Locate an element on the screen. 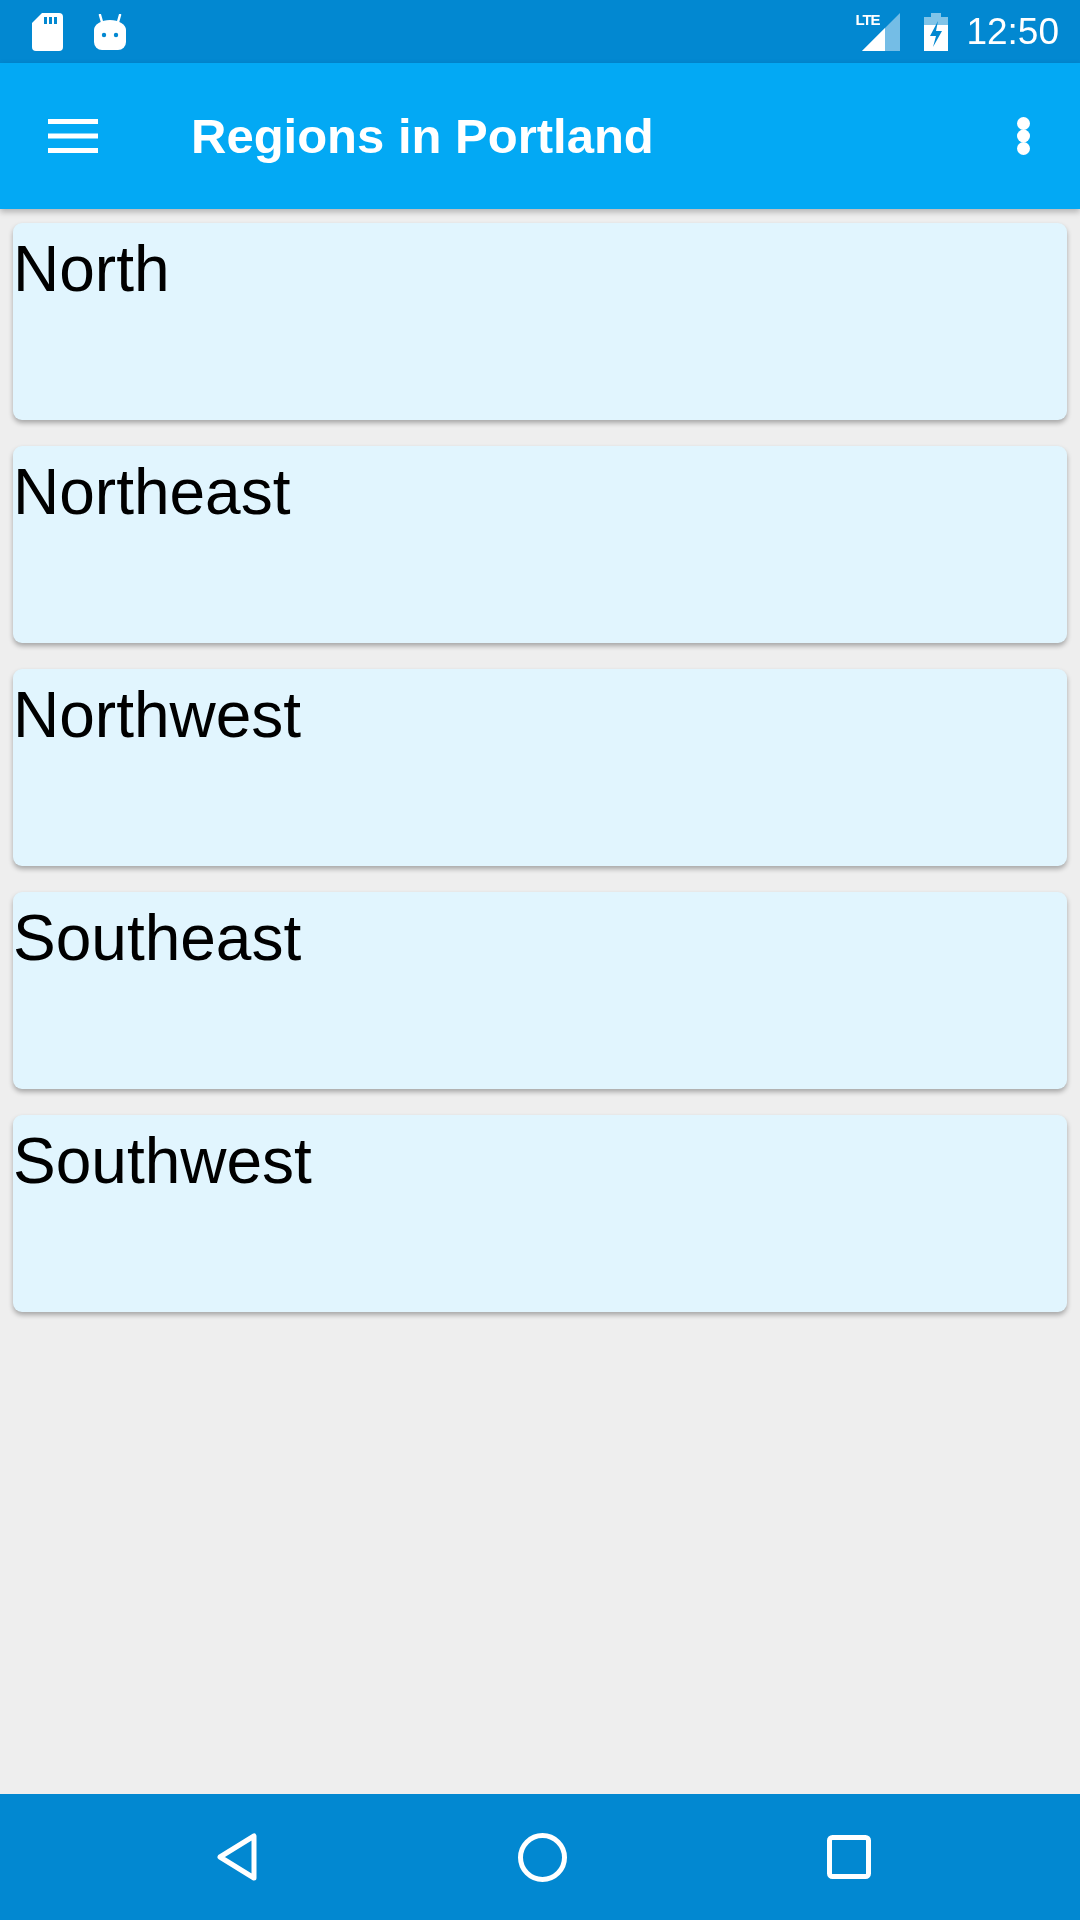 The height and width of the screenshot is (1920, 1080). robot-head-icon is located at coordinates (110, 31).